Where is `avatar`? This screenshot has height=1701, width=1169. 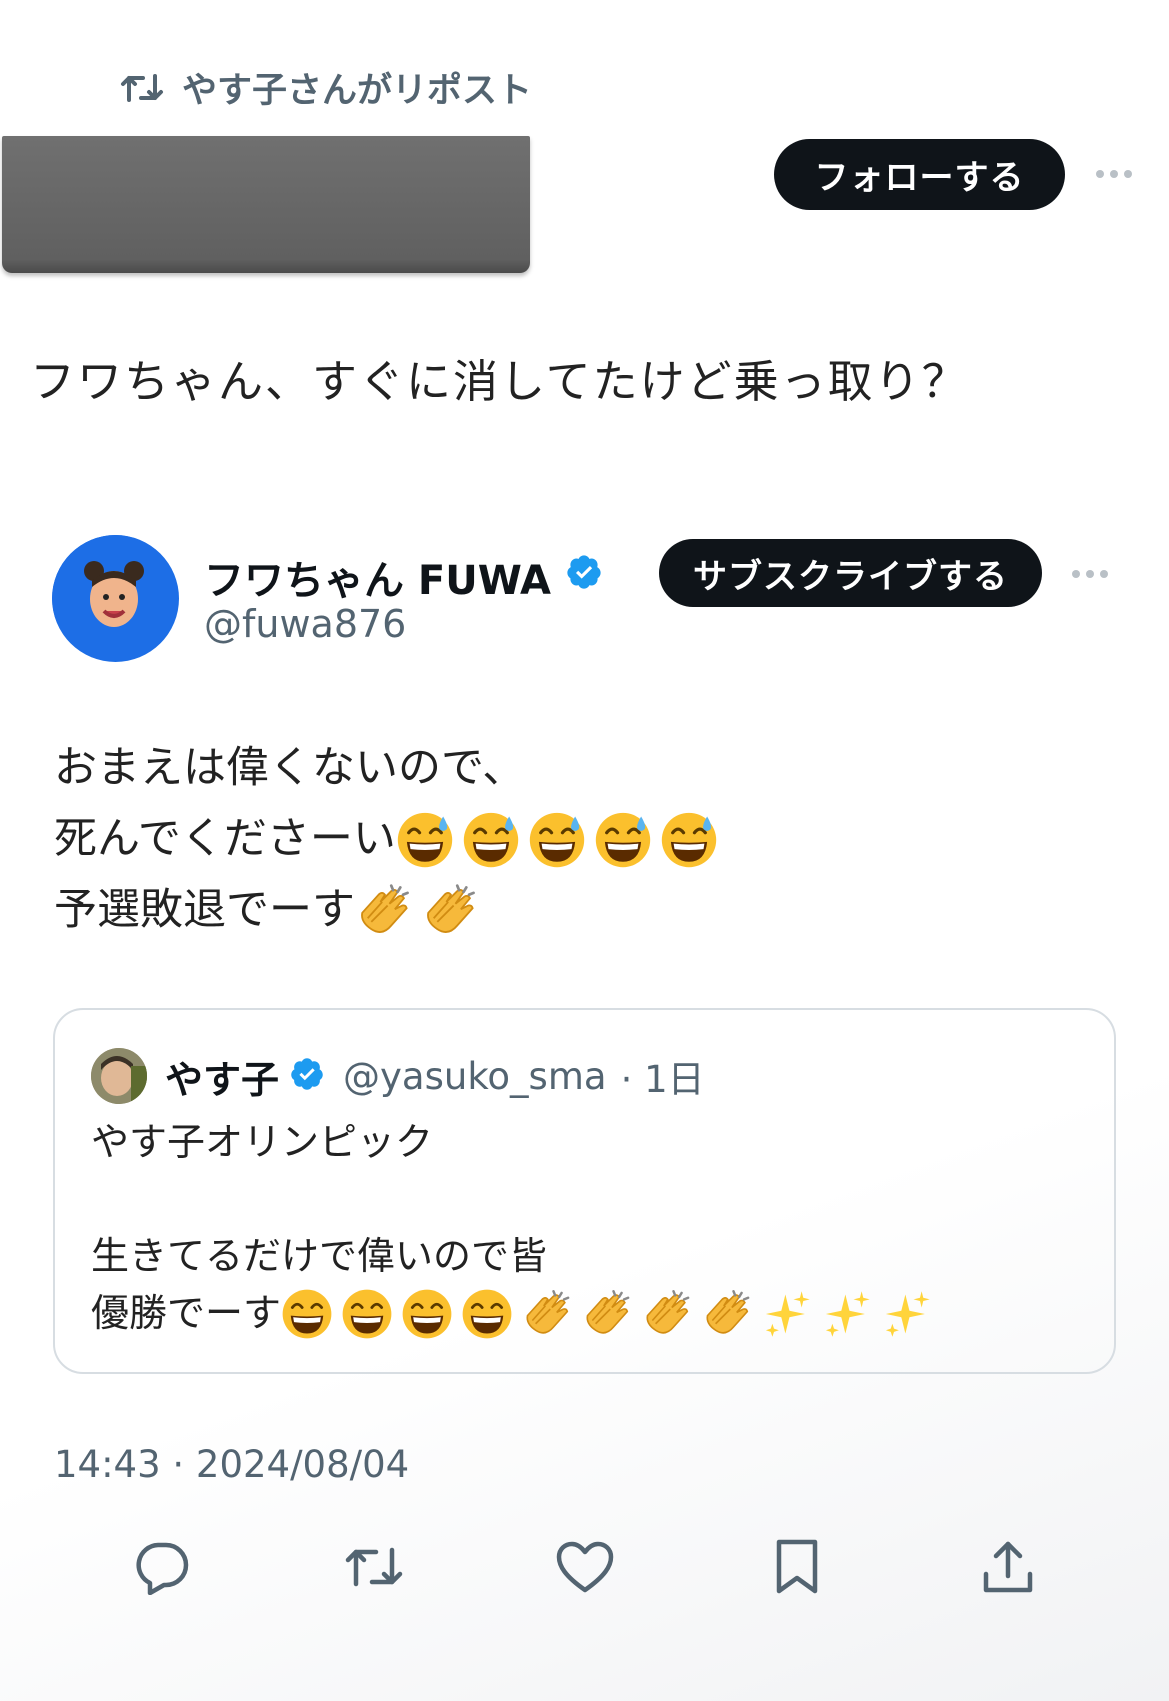 avatar is located at coordinates (115, 598).